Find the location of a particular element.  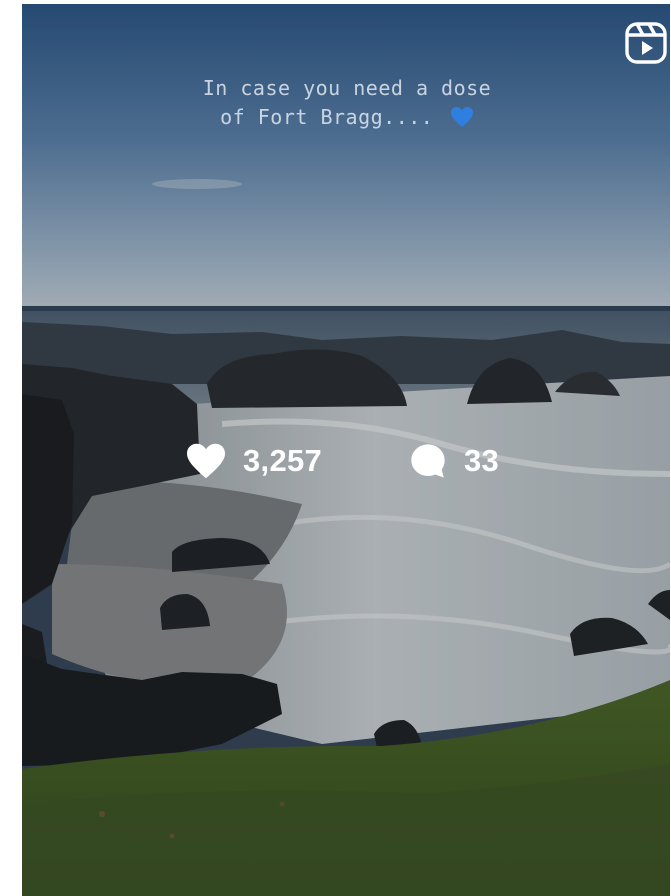

blue-heart-icon is located at coordinates (462, 121).